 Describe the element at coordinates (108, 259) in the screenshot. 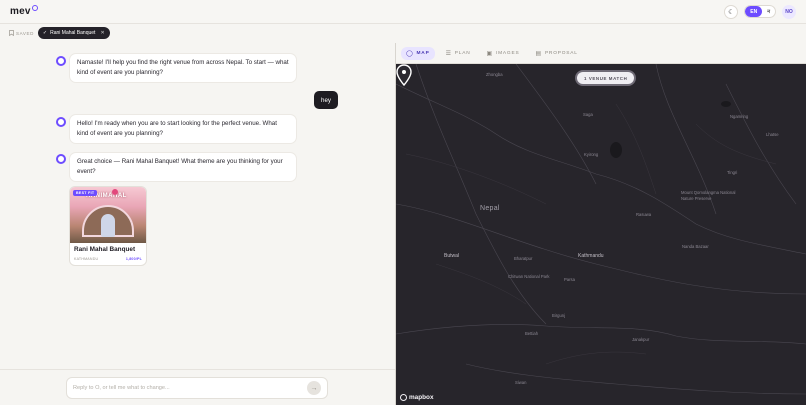

I see `venue-meta: KATHMANDU 1,800/PL` at that location.